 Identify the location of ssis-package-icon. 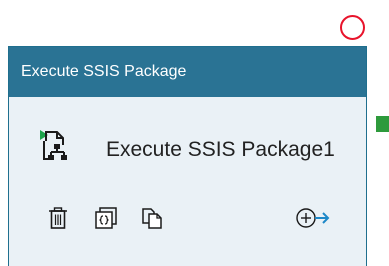
(54, 146).